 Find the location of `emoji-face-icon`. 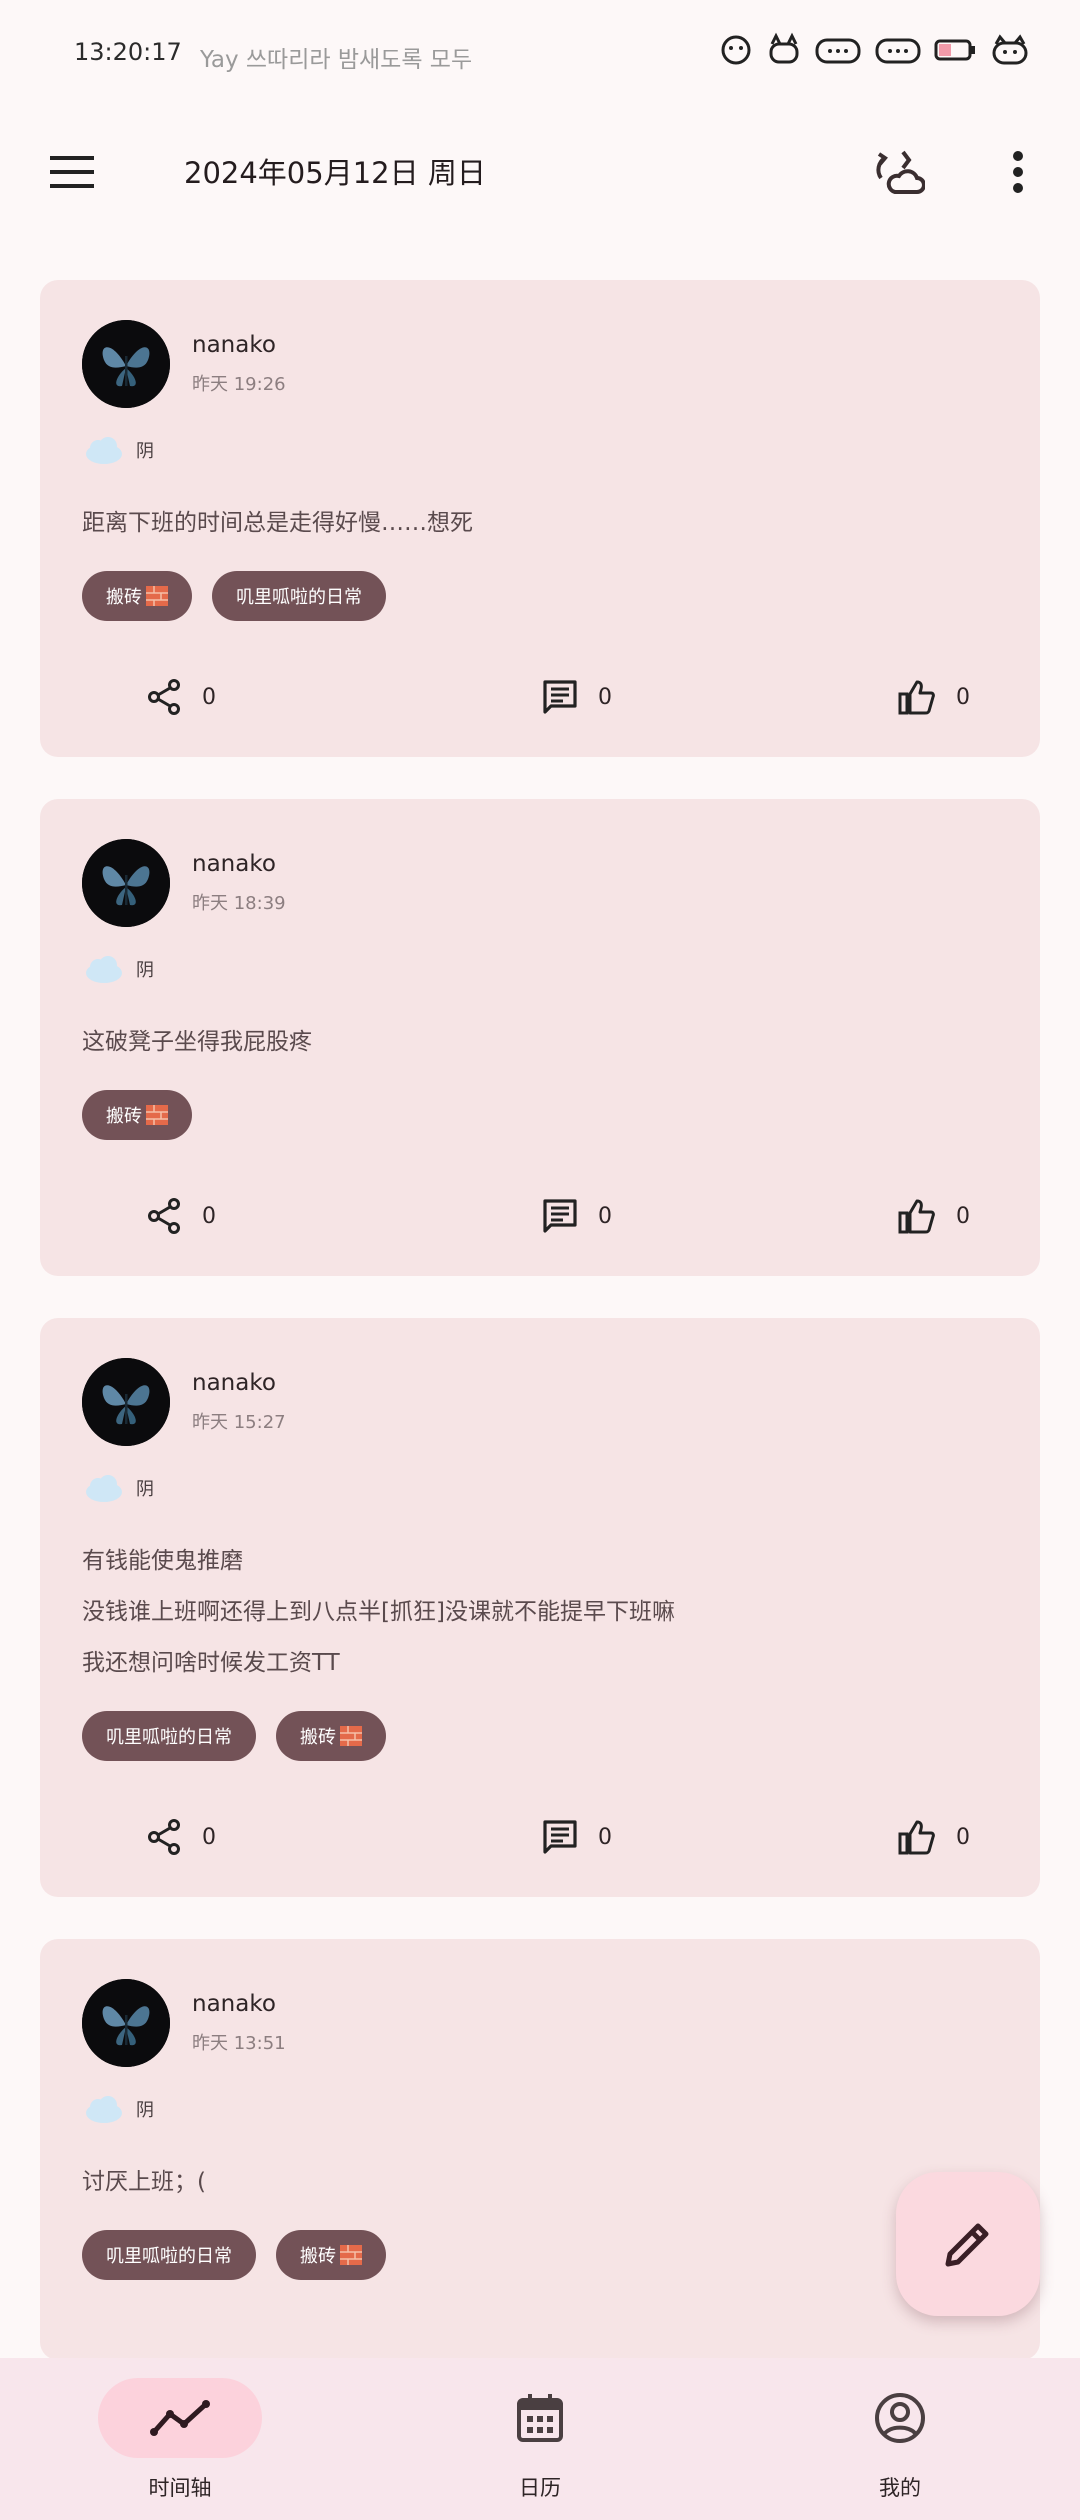

emoji-face-icon is located at coordinates (736, 50).